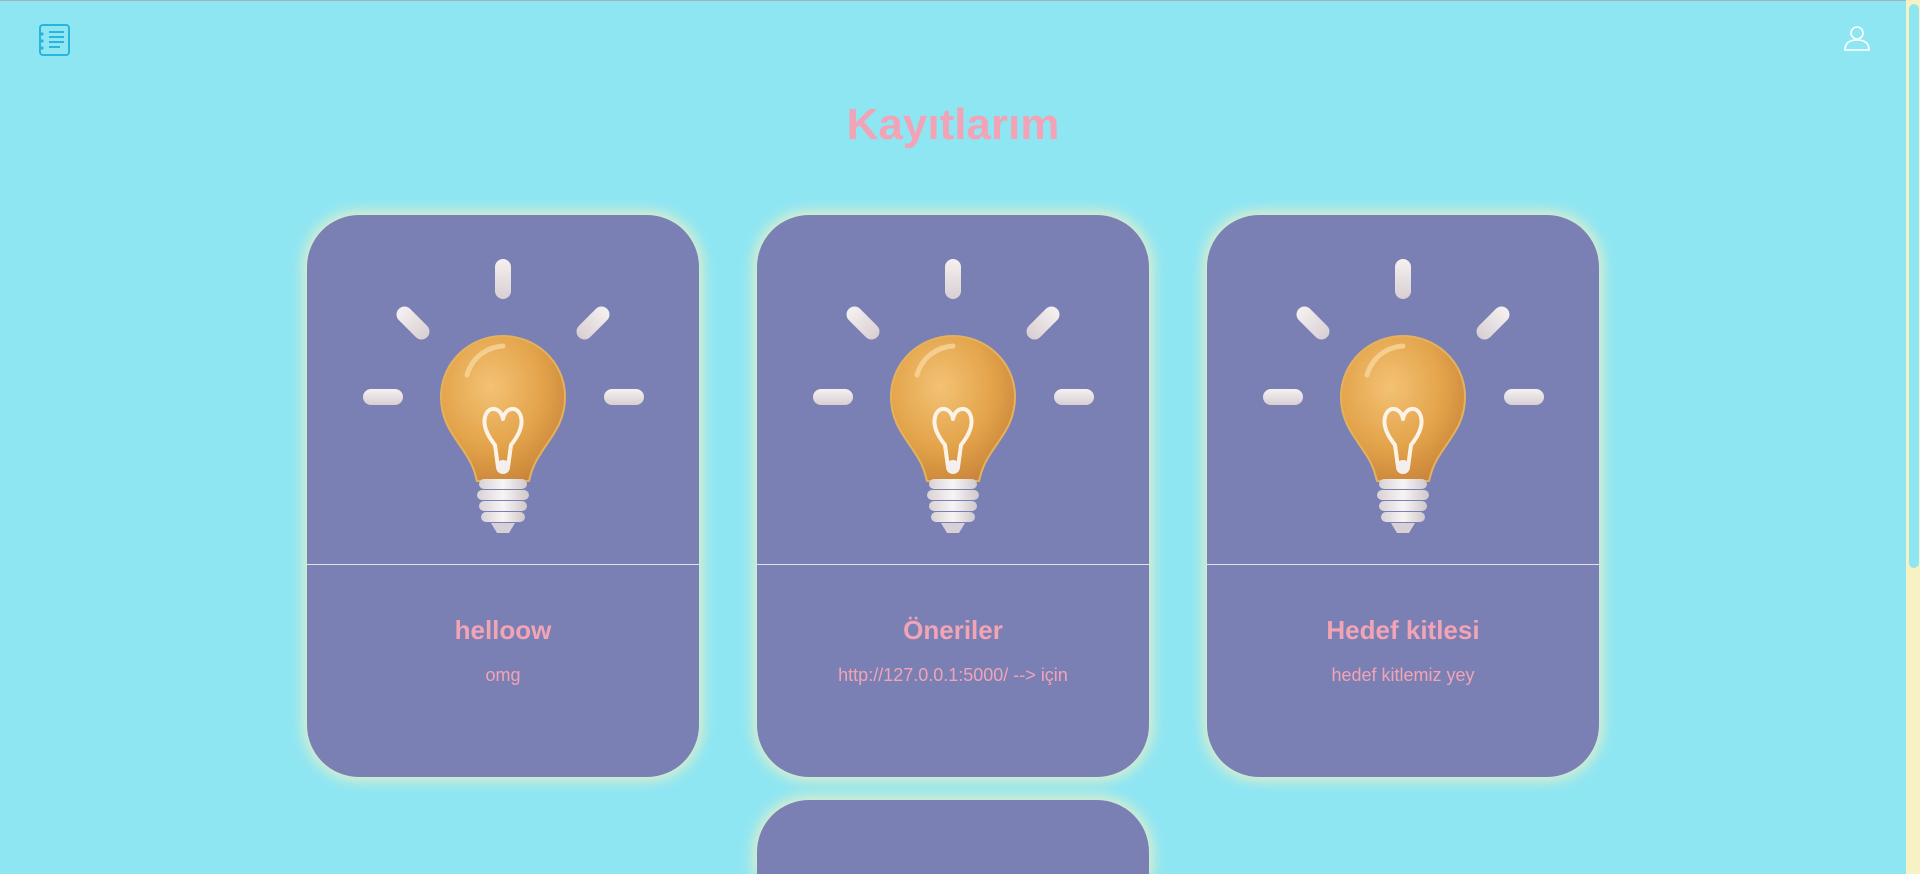  I want to click on record-card: Hedef kitlesi hedef kitlemiz yey, so click(1403, 496).